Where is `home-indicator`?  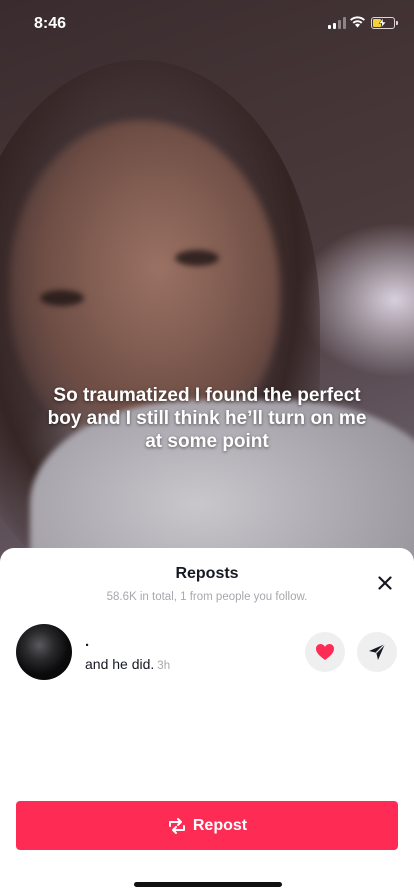
home-indicator is located at coordinates (208, 884).